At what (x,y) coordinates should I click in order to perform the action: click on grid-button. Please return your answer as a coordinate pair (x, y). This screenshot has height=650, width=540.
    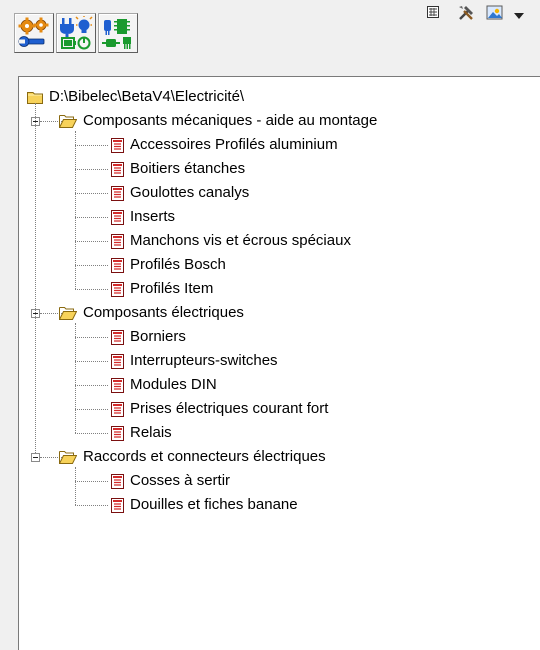
    Looking at the image, I should click on (433, 13).